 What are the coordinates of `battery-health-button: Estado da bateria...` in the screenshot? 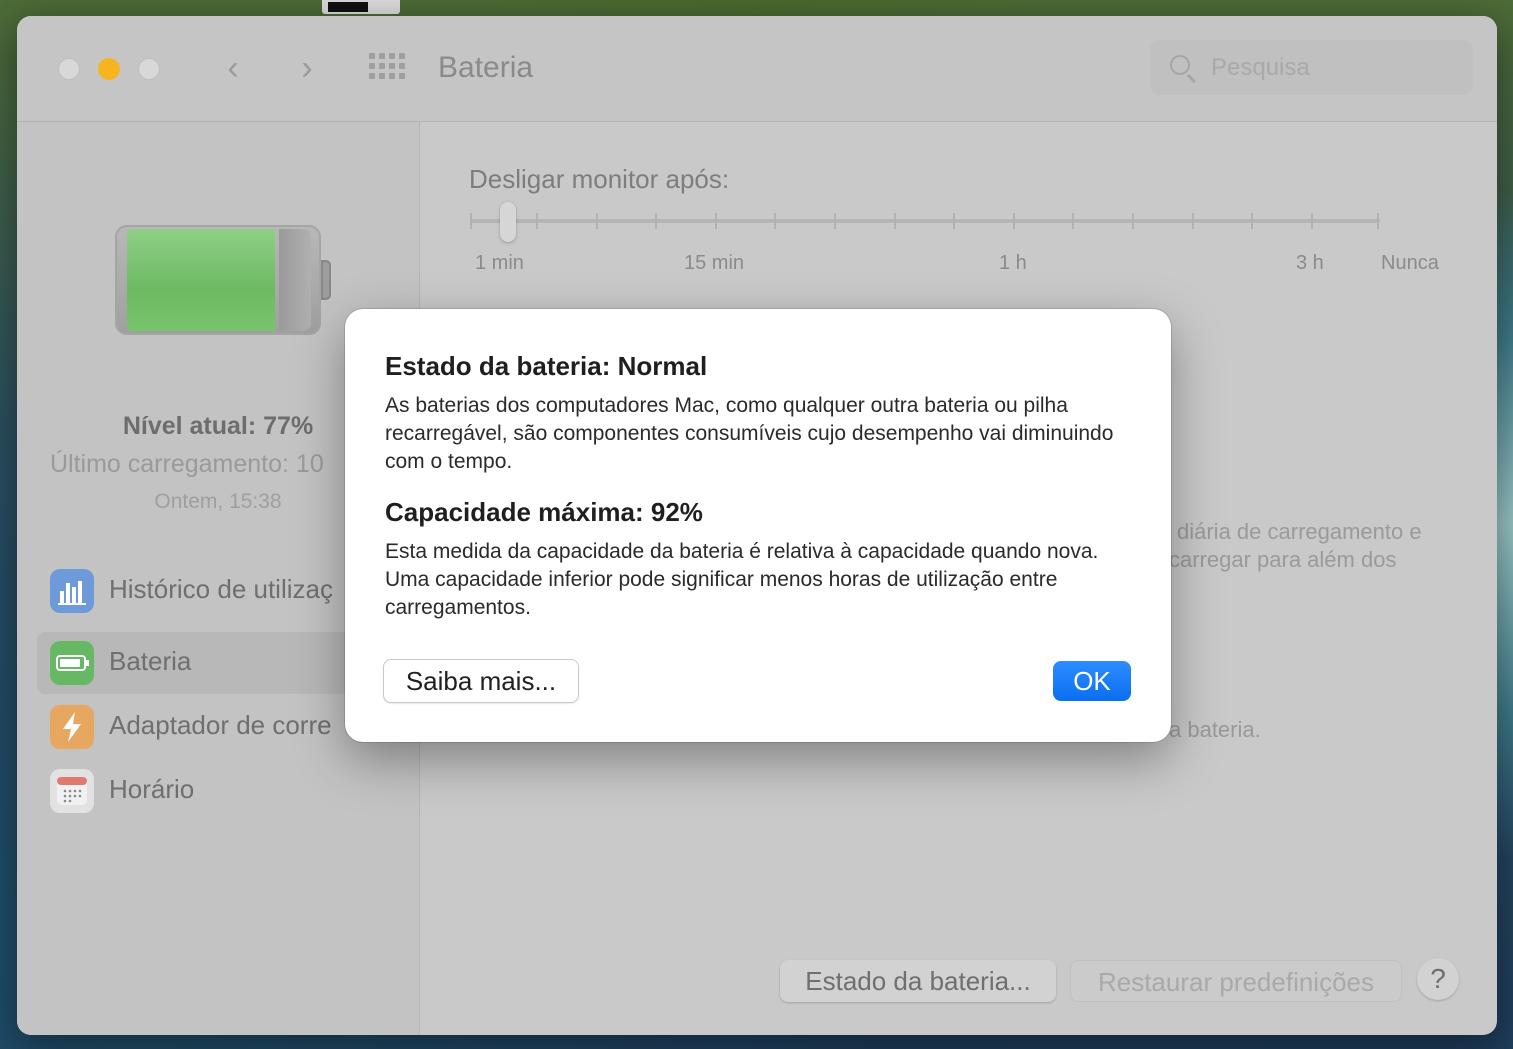 It's located at (918, 981).